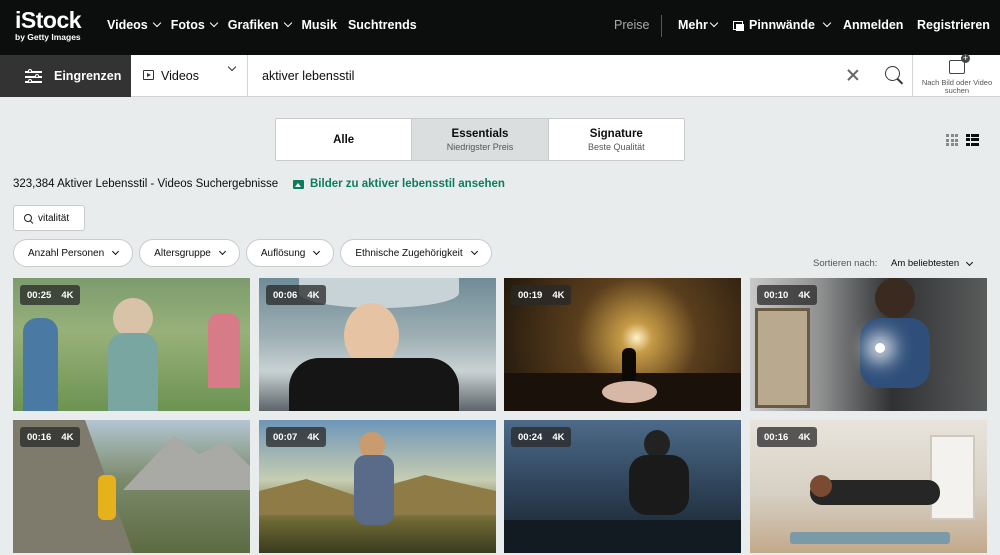 This screenshot has height=555, width=1000. Describe the element at coordinates (953, 25) in the screenshot. I see `register-link: Registrieren` at that location.